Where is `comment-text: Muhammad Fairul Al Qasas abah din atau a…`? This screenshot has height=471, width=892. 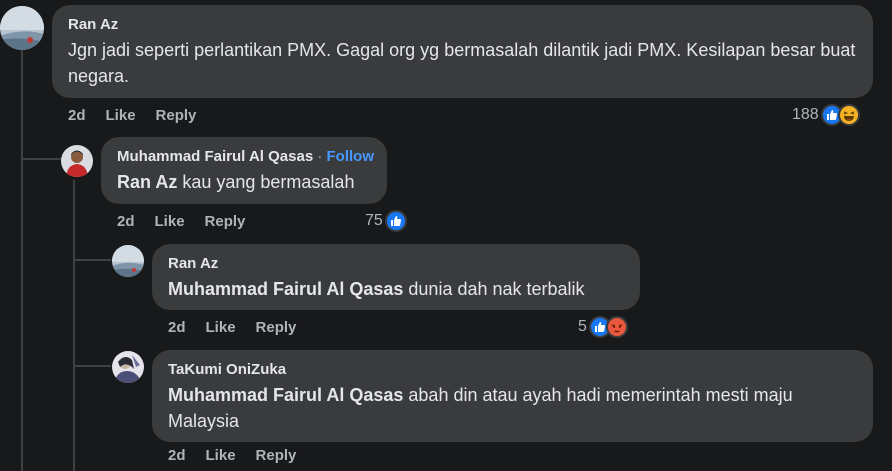
comment-text: Muhammad Fairul Al Qasas abah din atau a… is located at coordinates (512, 408).